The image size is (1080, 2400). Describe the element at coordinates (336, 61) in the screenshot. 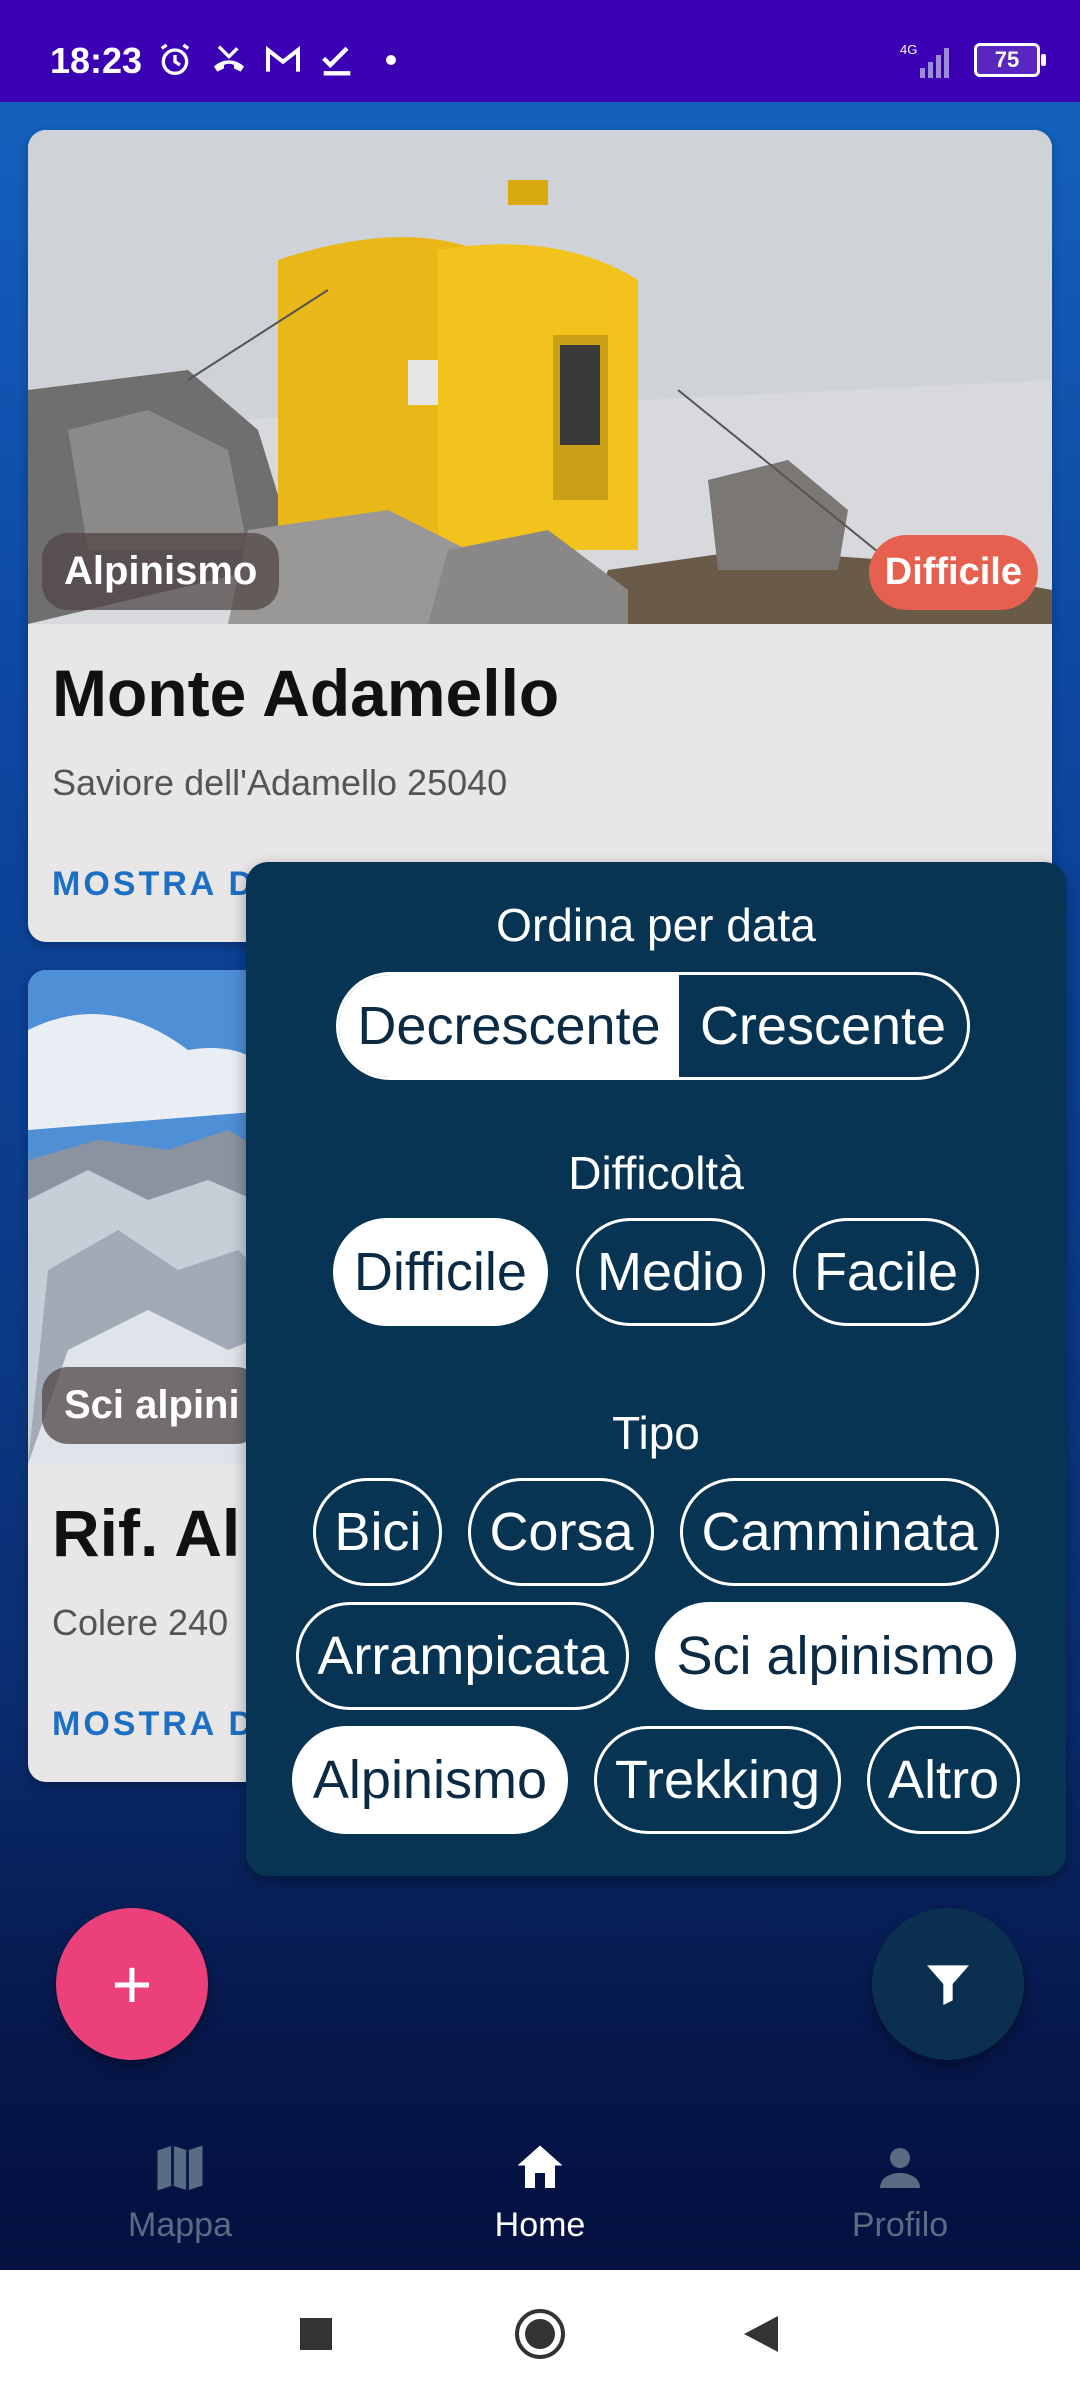

I see `task-done-icon` at that location.